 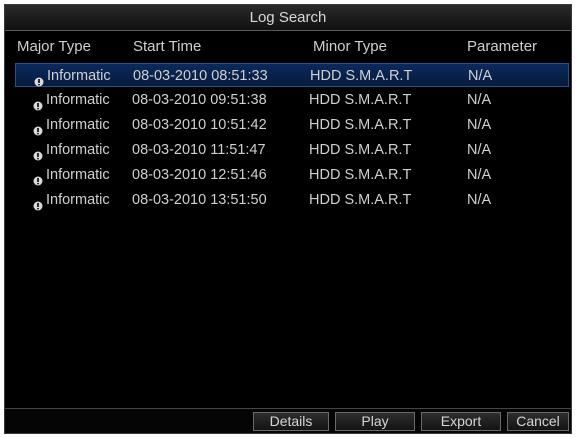 I want to click on details-button: Details, so click(x=291, y=421).